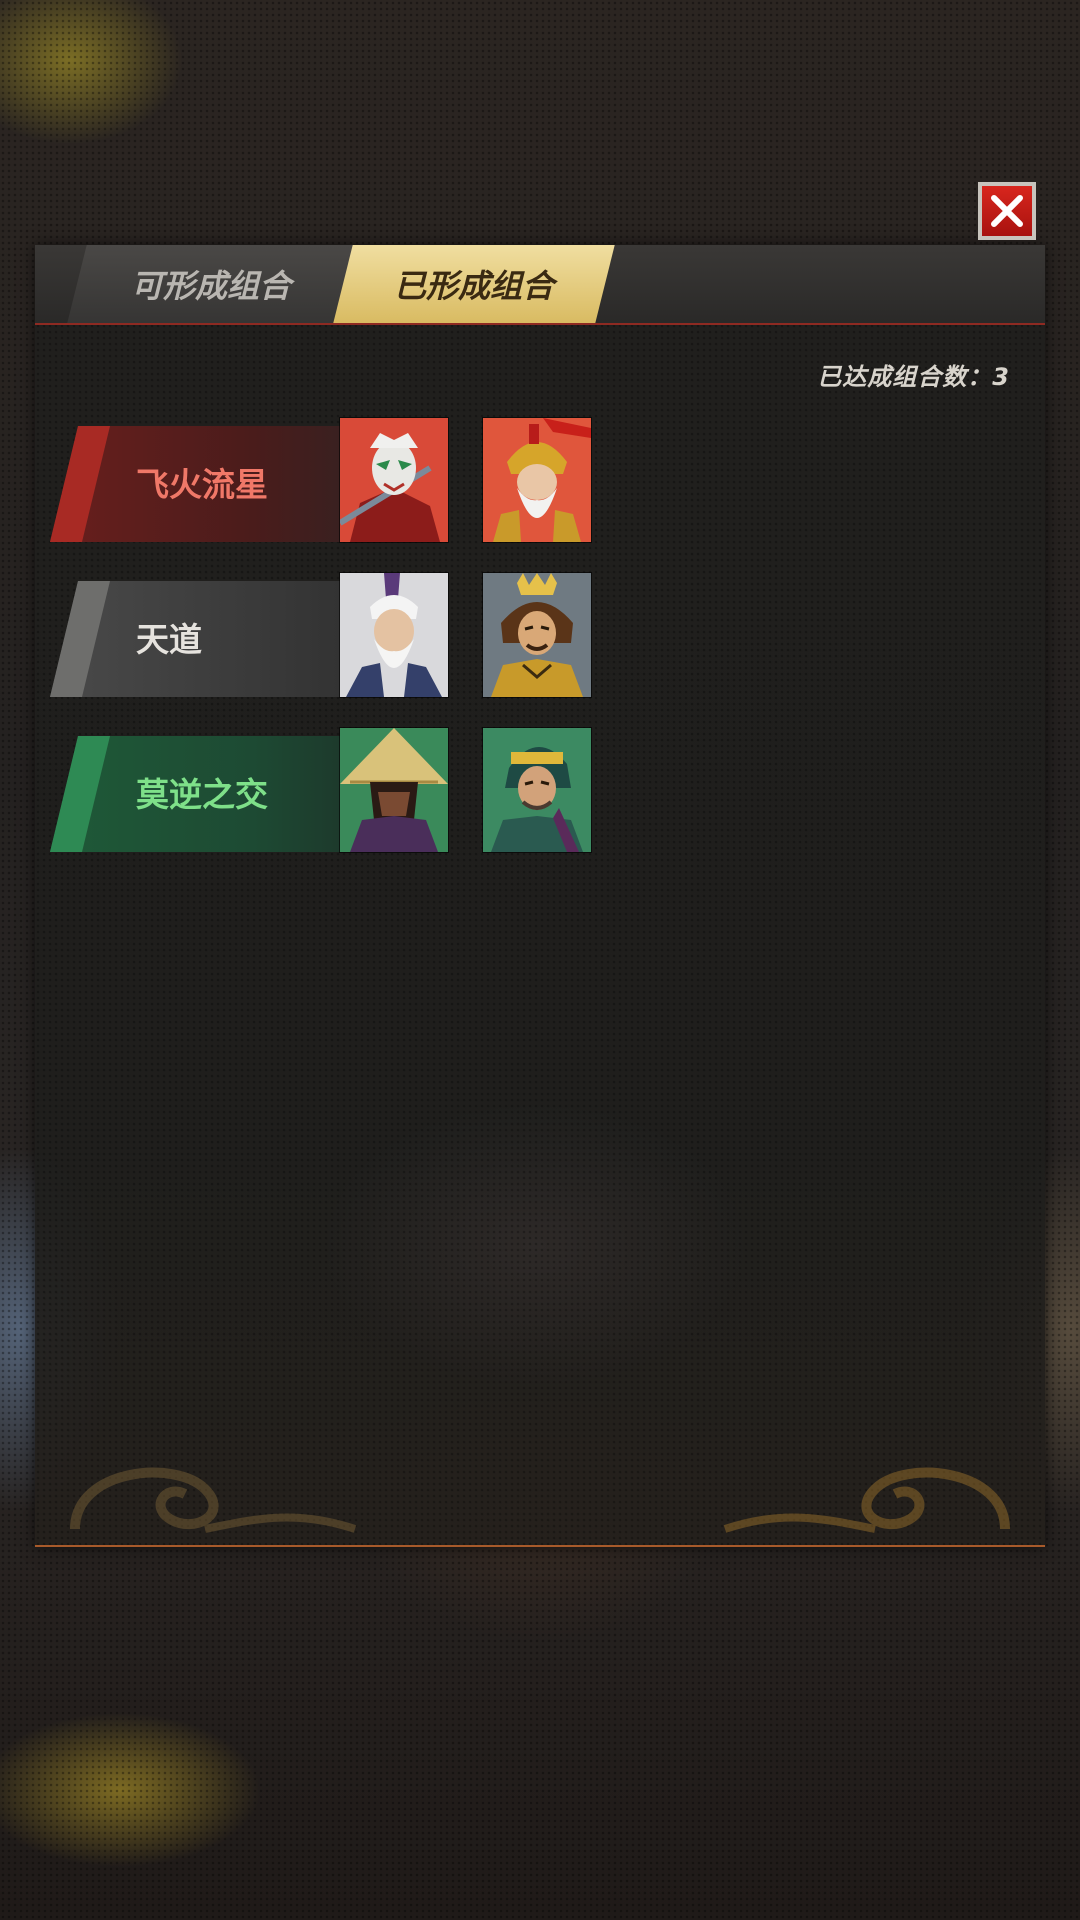 Image resolution: width=1080 pixels, height=1920 pixels. I want to click on white-beard-sage-portrait-icon, so click(394, 635).